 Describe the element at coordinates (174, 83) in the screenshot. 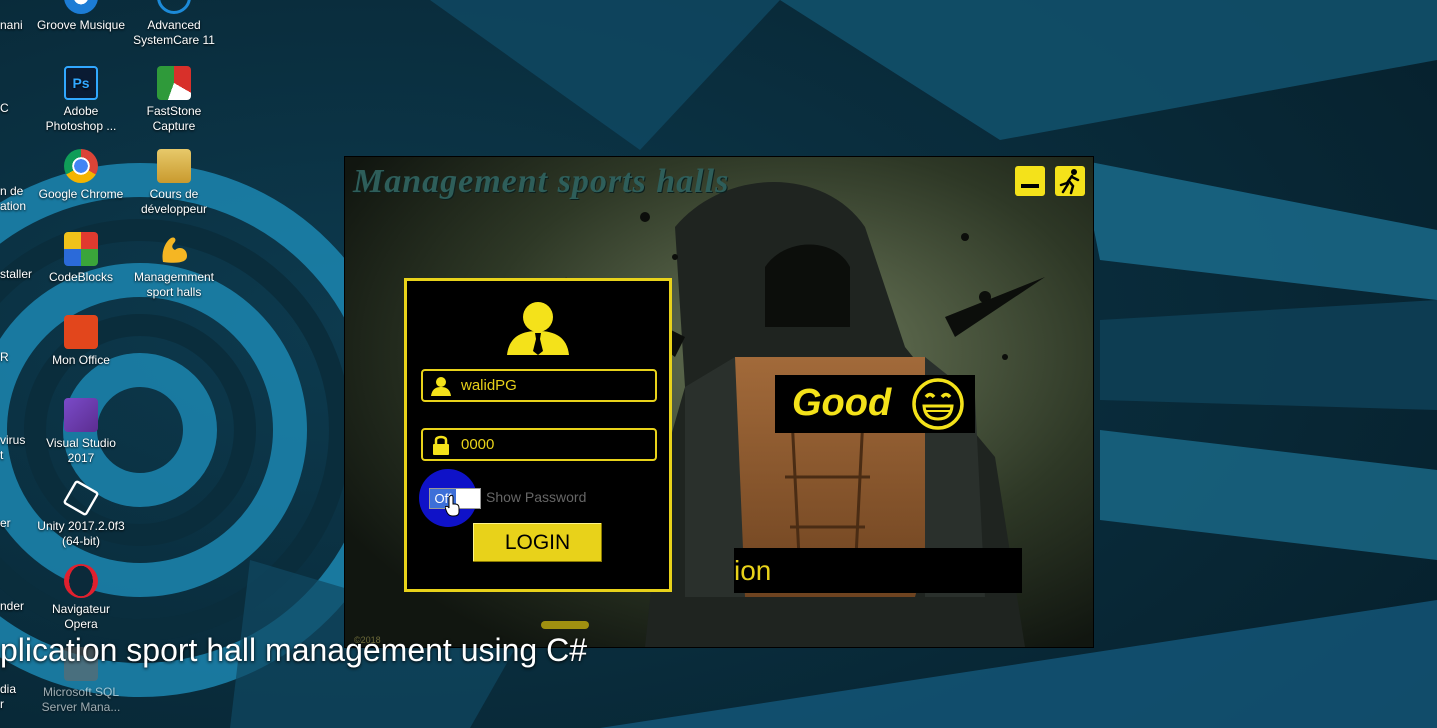

I see `faststone-capture-icon` at that location.